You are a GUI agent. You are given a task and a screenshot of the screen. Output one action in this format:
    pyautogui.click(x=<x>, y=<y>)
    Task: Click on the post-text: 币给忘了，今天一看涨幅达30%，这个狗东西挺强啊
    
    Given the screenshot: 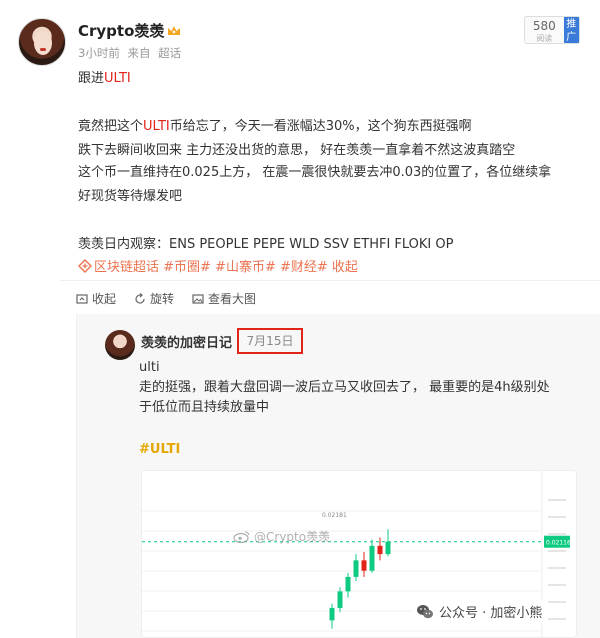 What is the action you would take?
    pyautogui.click(x=320, y=126)
    